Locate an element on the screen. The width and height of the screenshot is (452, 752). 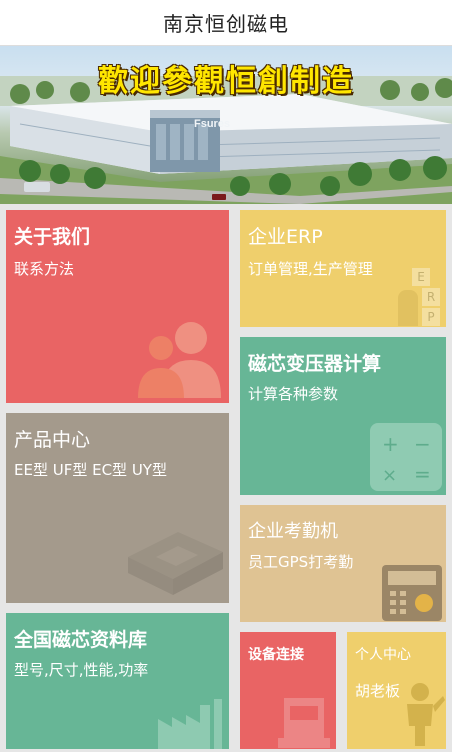
calculator-icon: + − × = is located at coordinates (406, 457).